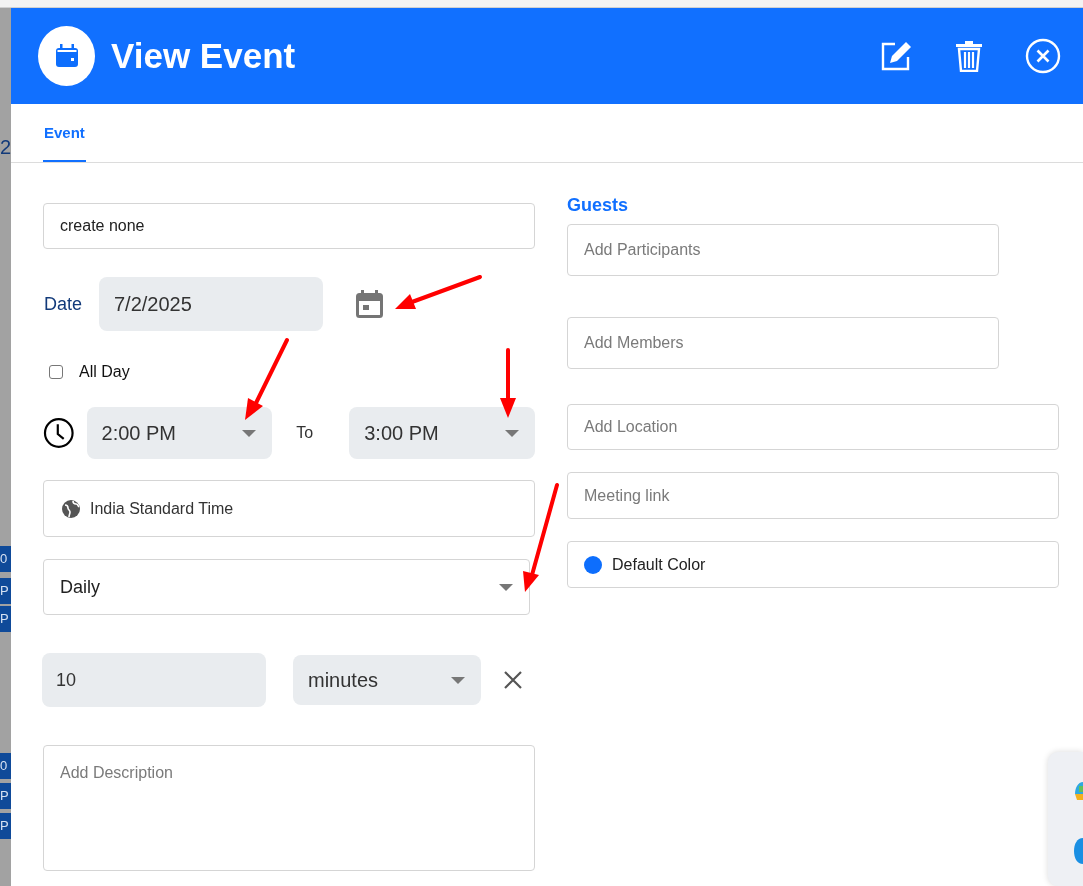  I want to click on to-label: To, so click(305, 433).